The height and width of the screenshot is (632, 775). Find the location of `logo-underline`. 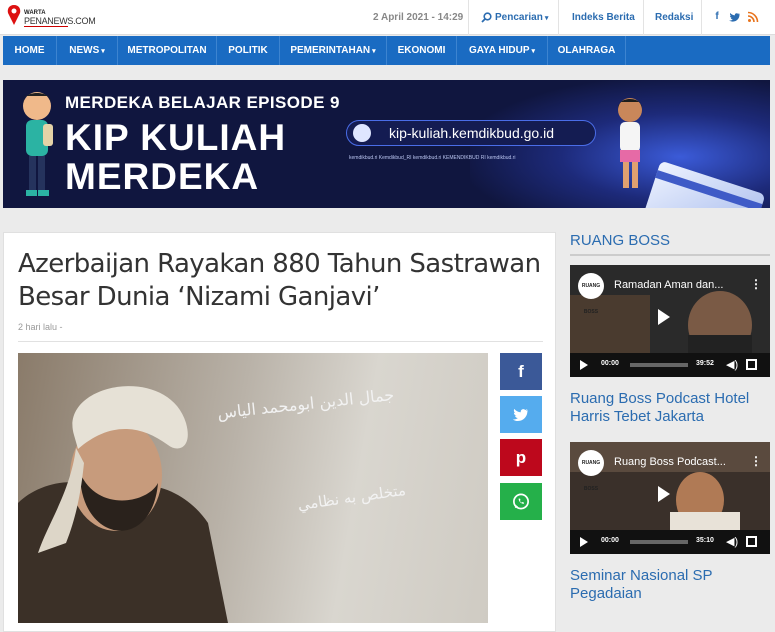

logo-underline is located at coordinates (46, 26).